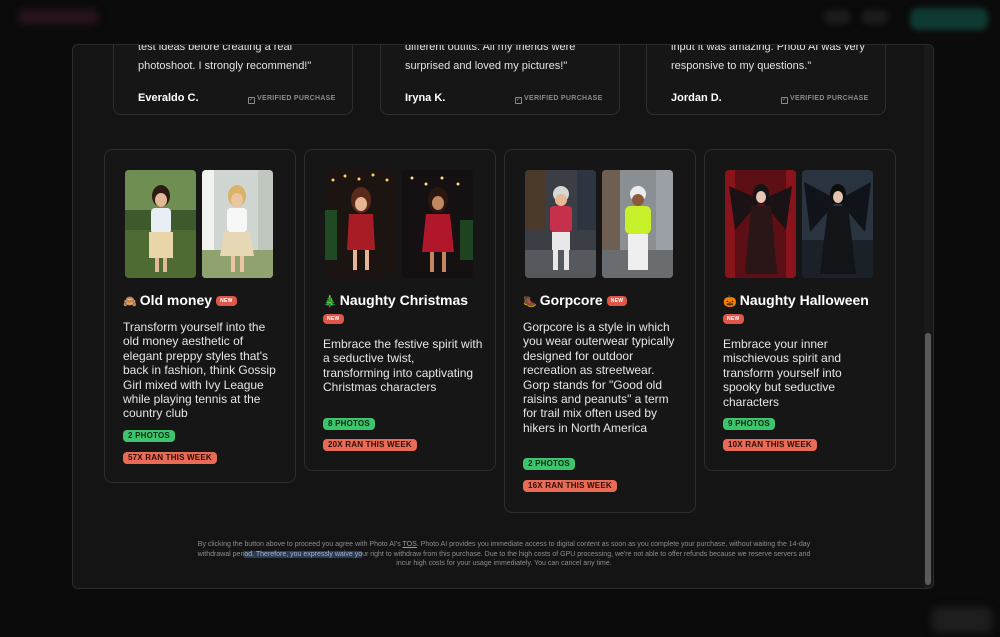 Image resolution: width=1000 pixels, height=637 pixels. Describe the element at coordinates (225, 66) in the screenshot. I see `review-line: photoshoot. I strongly recommend!"` at that location.